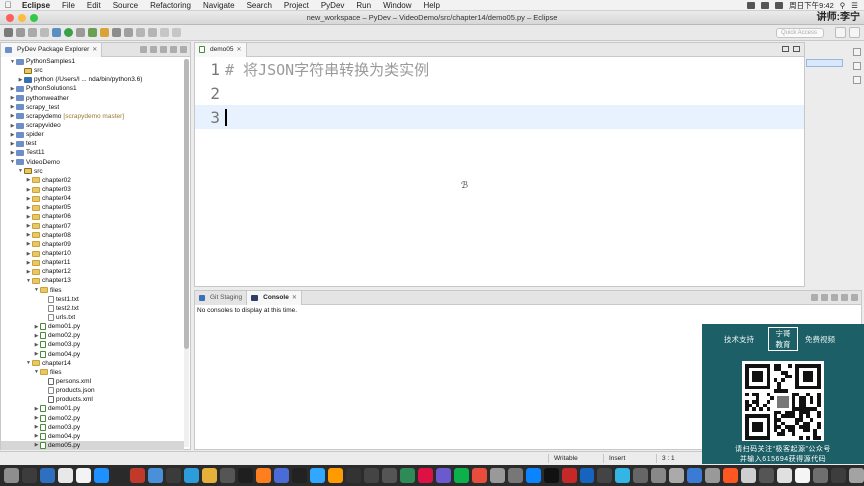  I want to click on menu-help: Help, so click(432, 5).